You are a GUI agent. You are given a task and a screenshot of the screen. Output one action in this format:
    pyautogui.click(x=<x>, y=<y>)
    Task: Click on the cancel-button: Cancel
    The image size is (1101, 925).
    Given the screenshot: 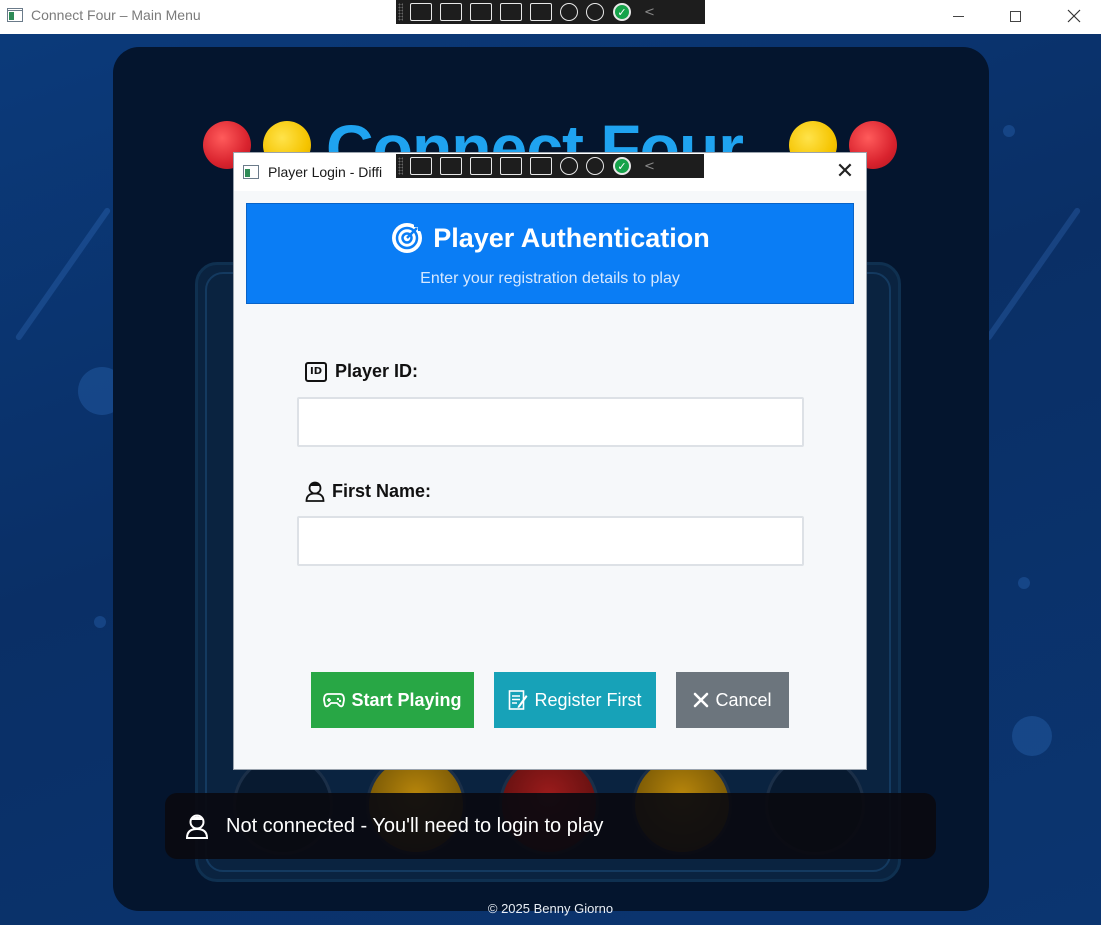 What is the action you would take?
    pyautogui.click(x=732, y=700)
    